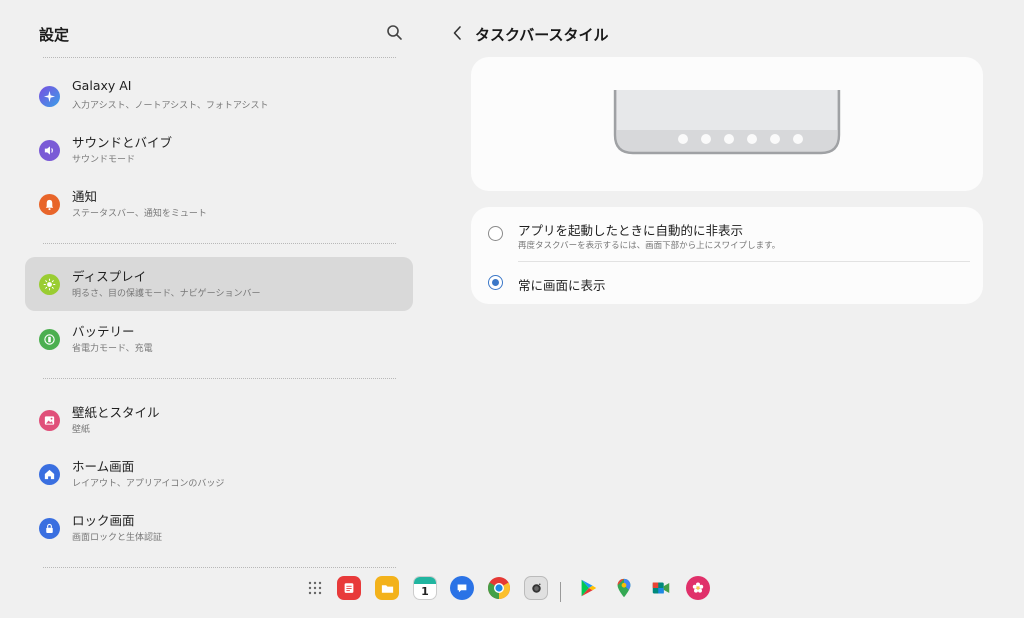 This screenshot has height=618, width=1024. Describe the element at coordinates (562, 285) in the screenshot. I see `option-label: 常に画面に表示` at that location.